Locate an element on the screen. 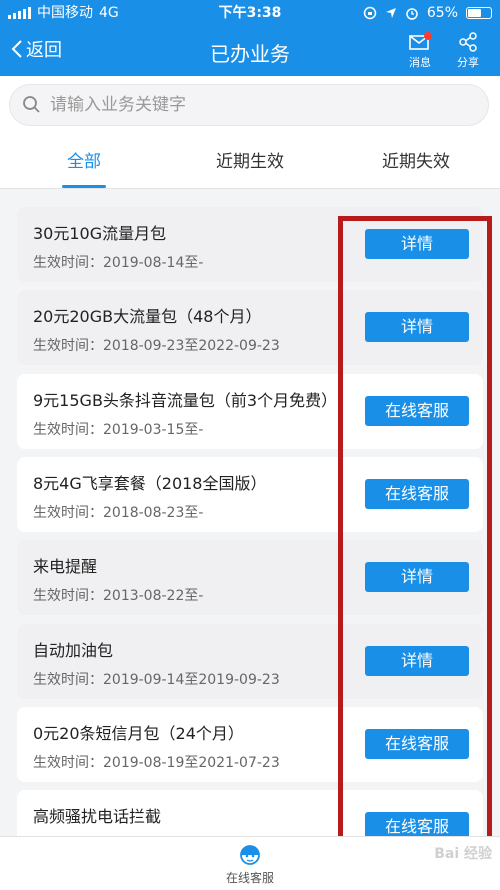 The height and width of the screenshot is (890, 500). battery-icon is located at coordinates (479, 13).